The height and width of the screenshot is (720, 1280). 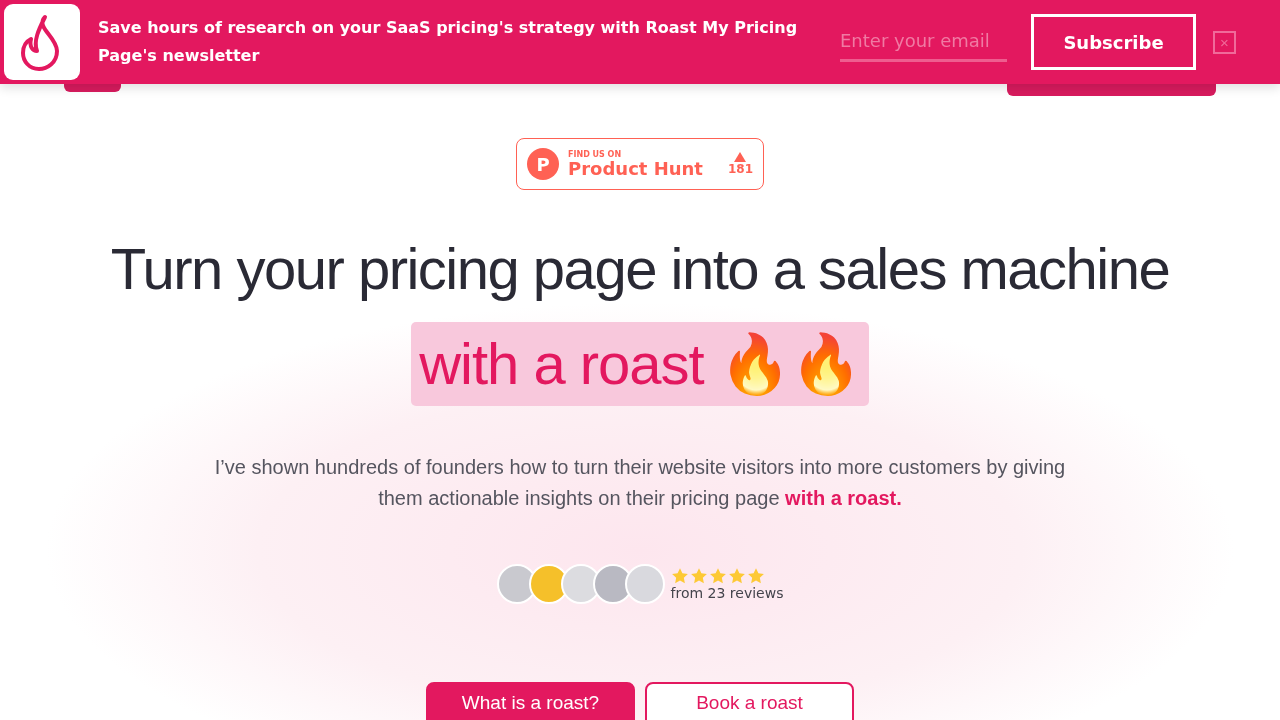 I want to click on review-count: from 23 reviews, so click(x=727, y=593).